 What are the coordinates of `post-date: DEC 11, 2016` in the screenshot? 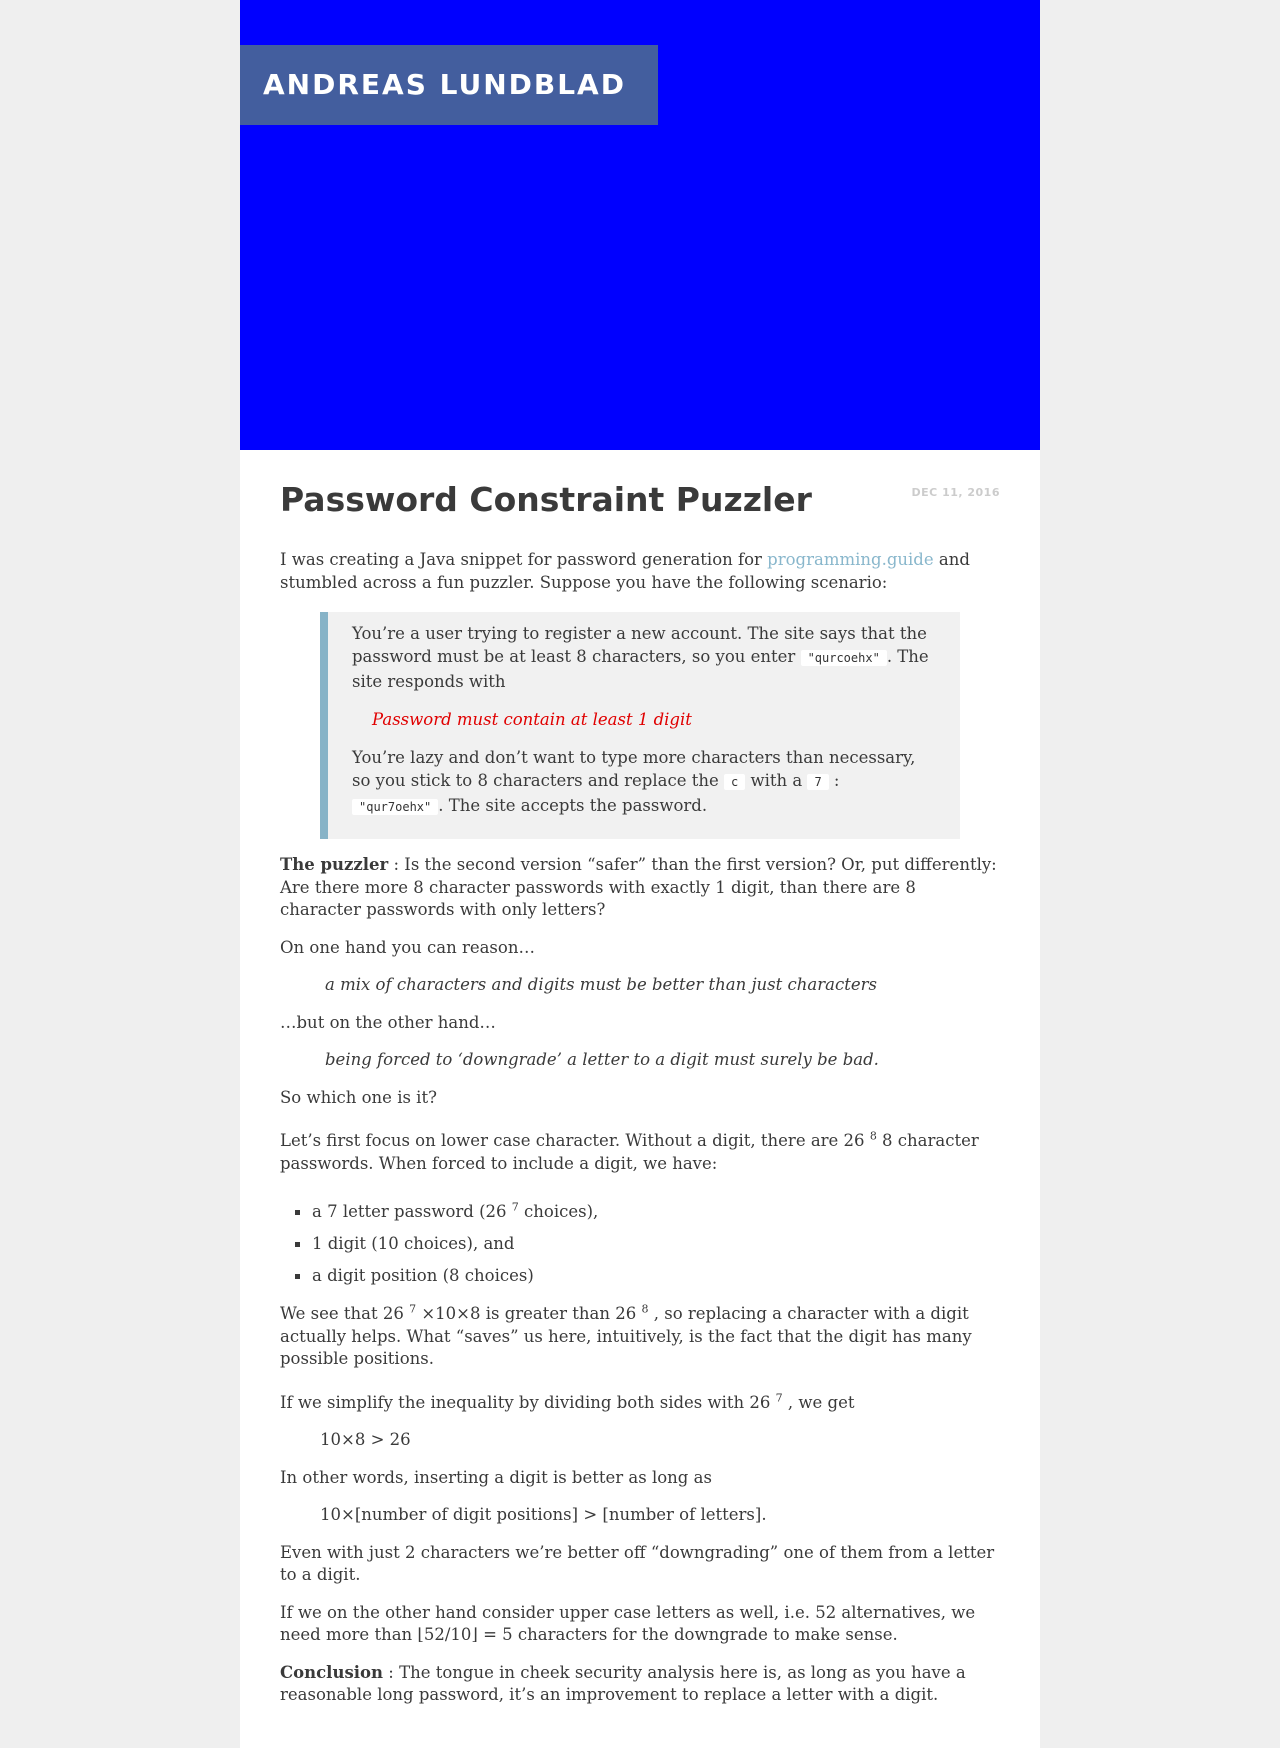 It's located at (955, 492).